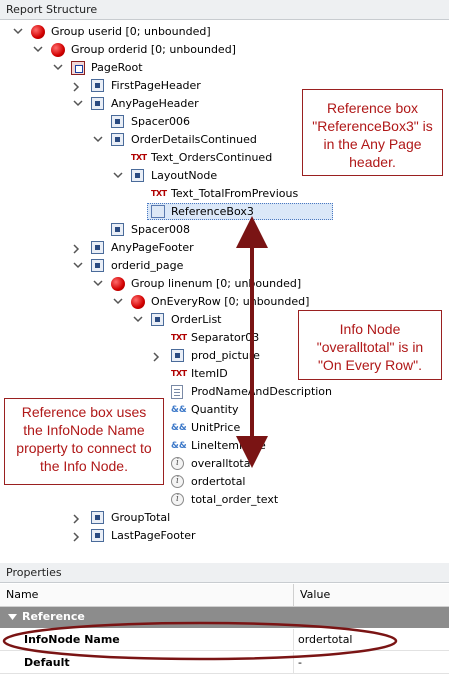 This screenshot has width=449, height=675. Describe the element at coordinates (300, 662) in the screenshot. I see `property-value: -` at that location.